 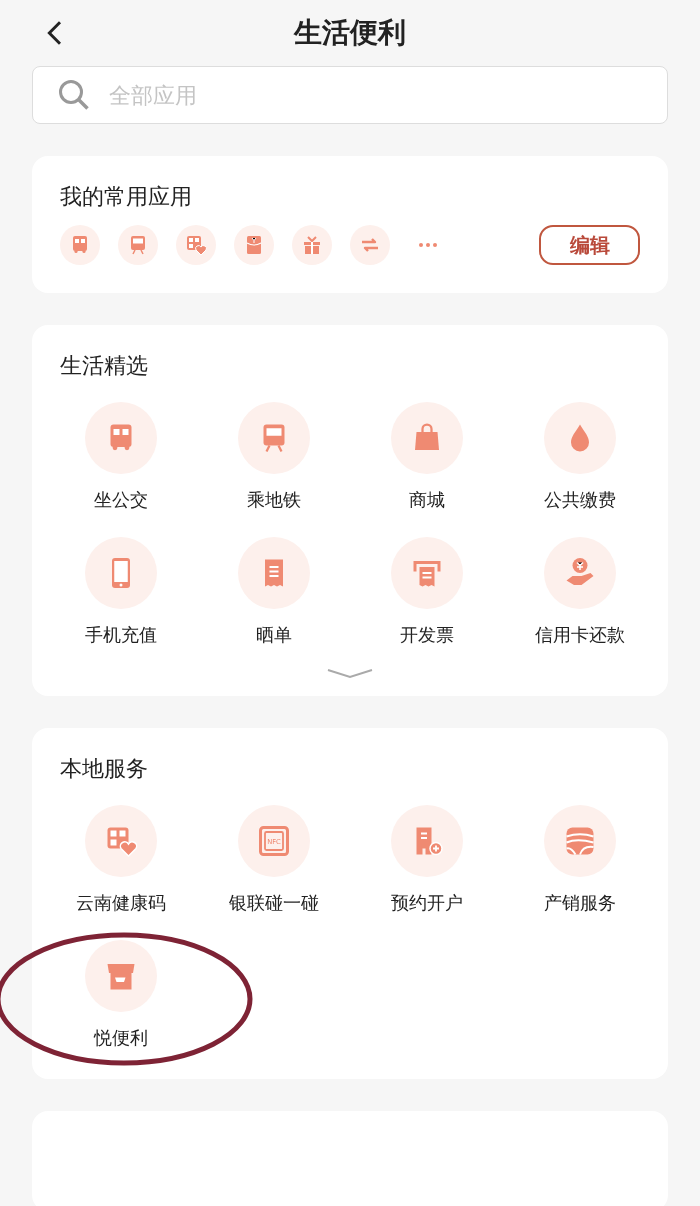 I want to click on gift-icon, so click(x=312, y=245).